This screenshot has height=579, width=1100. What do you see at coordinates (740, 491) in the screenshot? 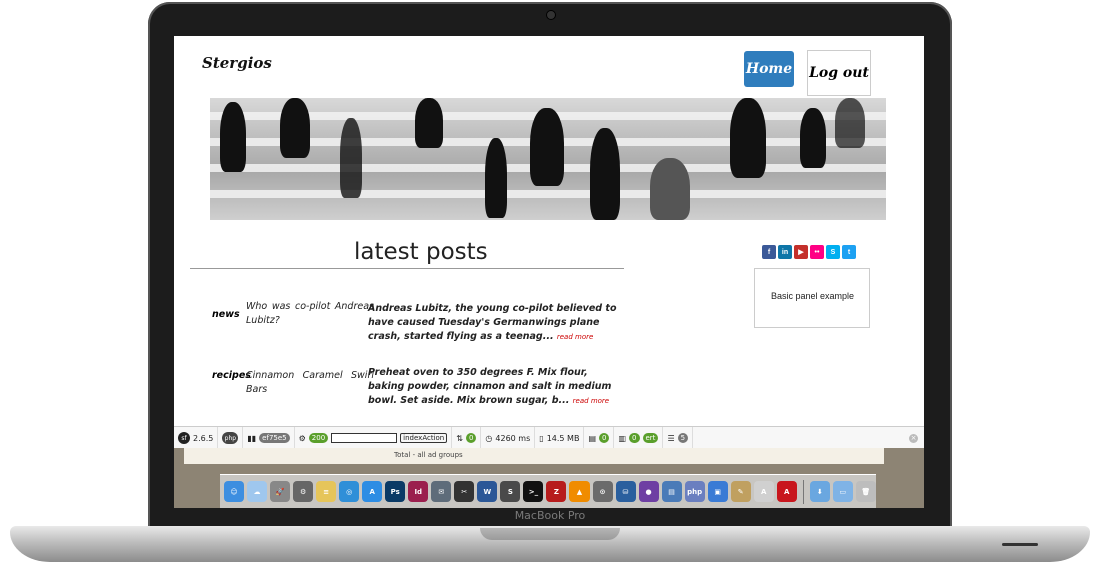
I see `pencil-icon: ✎` at bounding box center [740, 491].